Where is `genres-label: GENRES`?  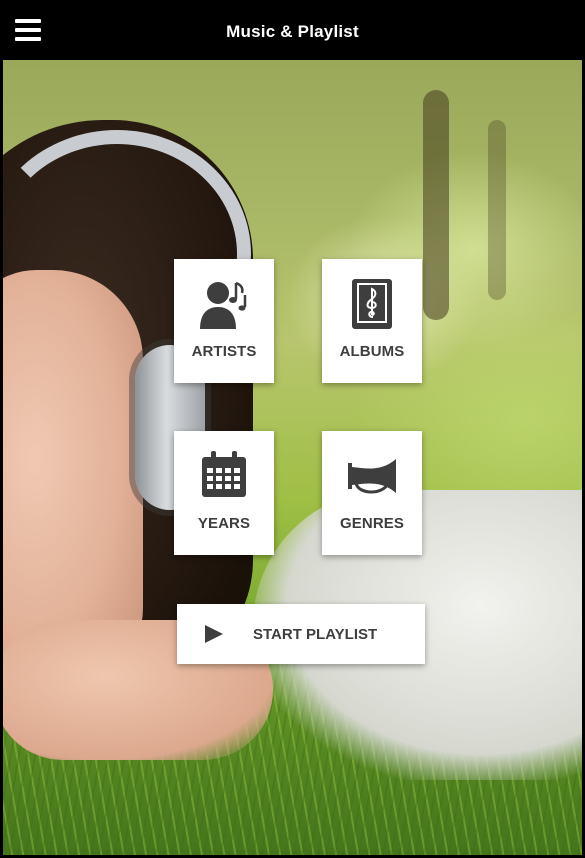 genres-label: GENRES is located at coordinates (372, 523).